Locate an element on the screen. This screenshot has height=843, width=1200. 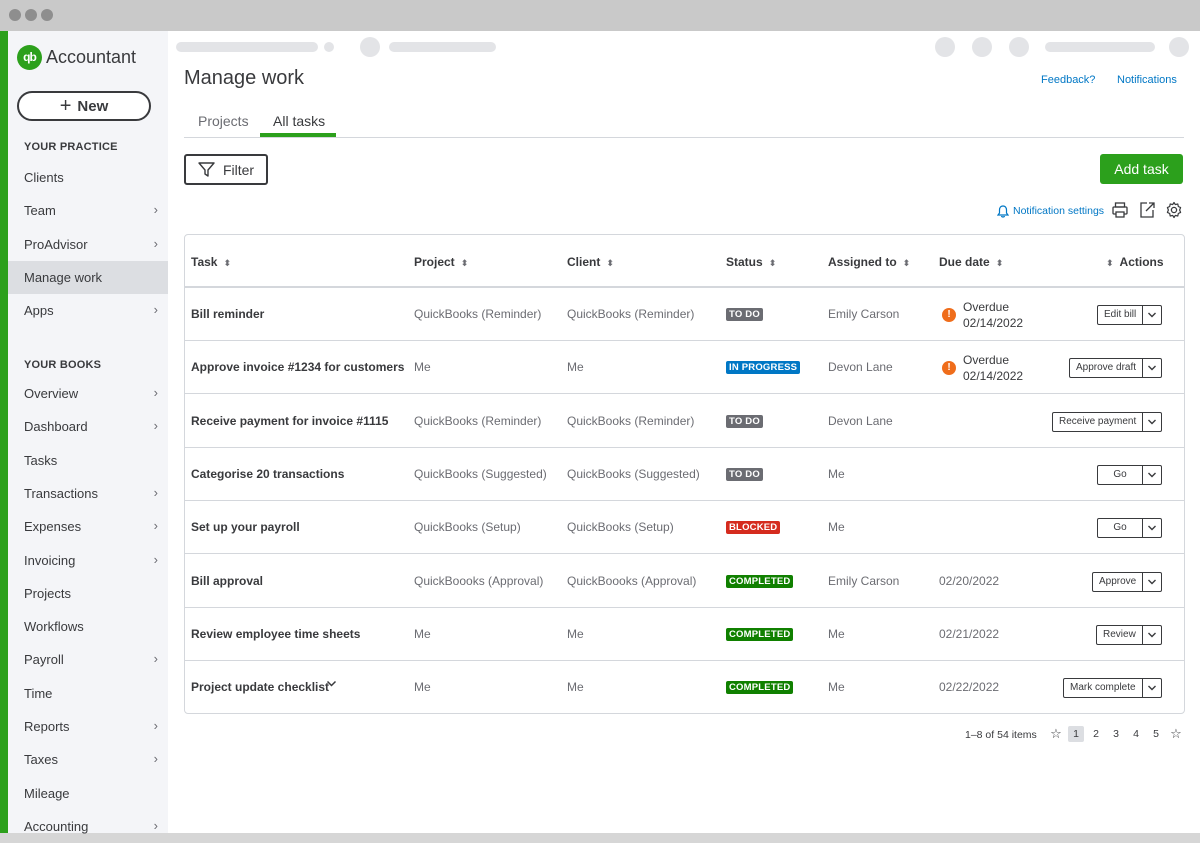
window-maximize-button is located at coordinates (47, 15).